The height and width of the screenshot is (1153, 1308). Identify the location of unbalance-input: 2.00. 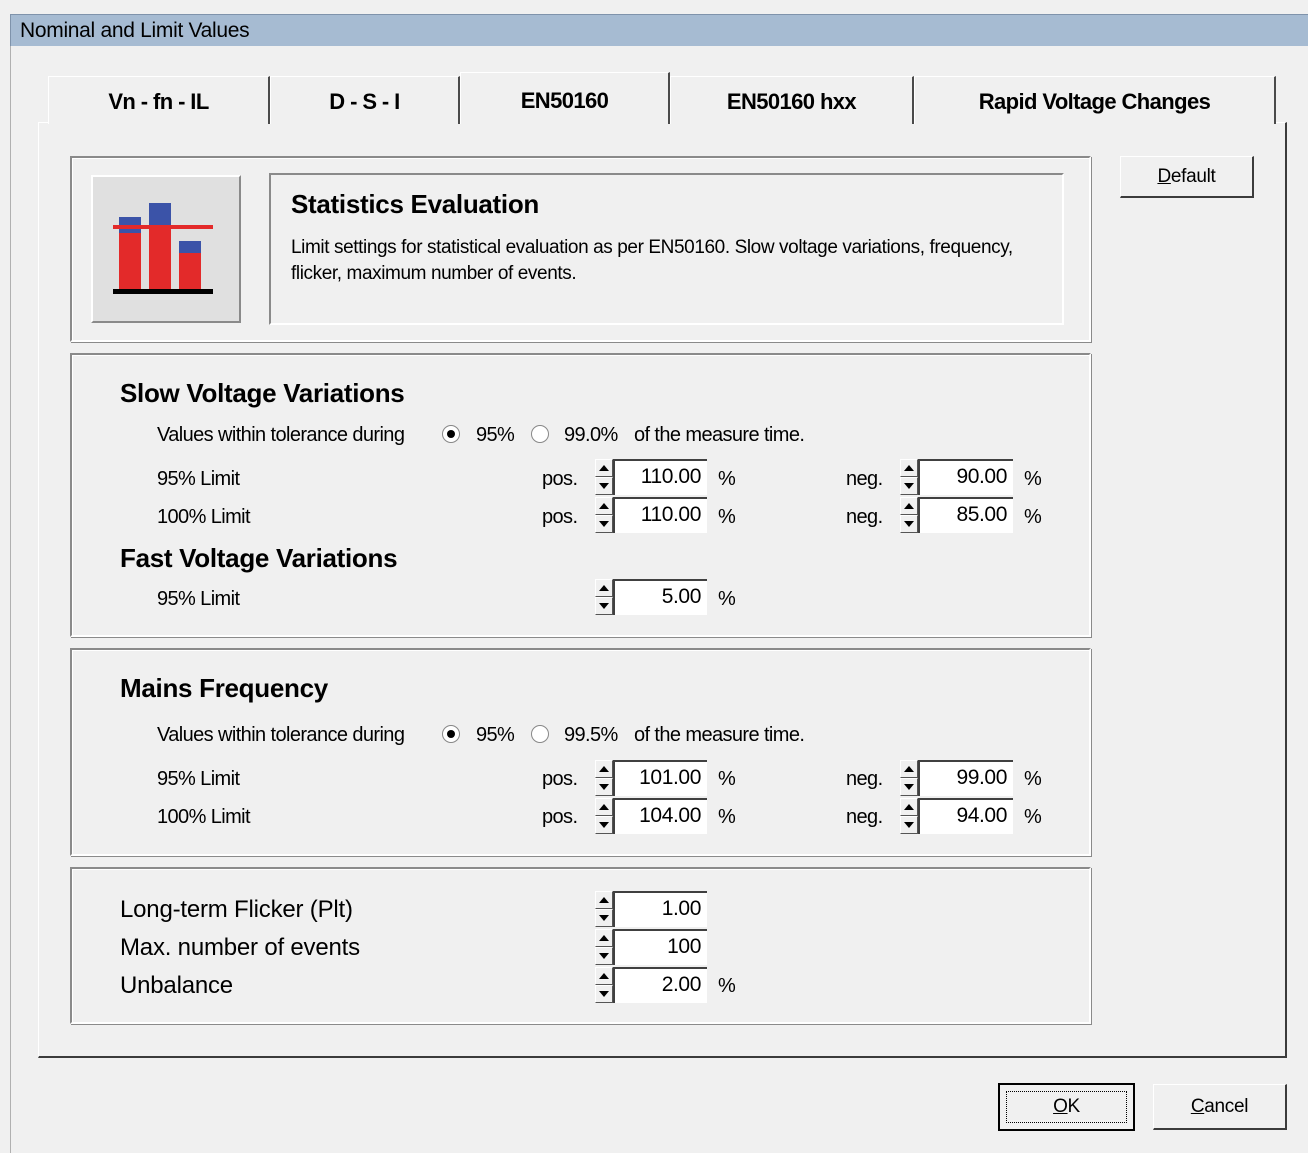
(660, 985).